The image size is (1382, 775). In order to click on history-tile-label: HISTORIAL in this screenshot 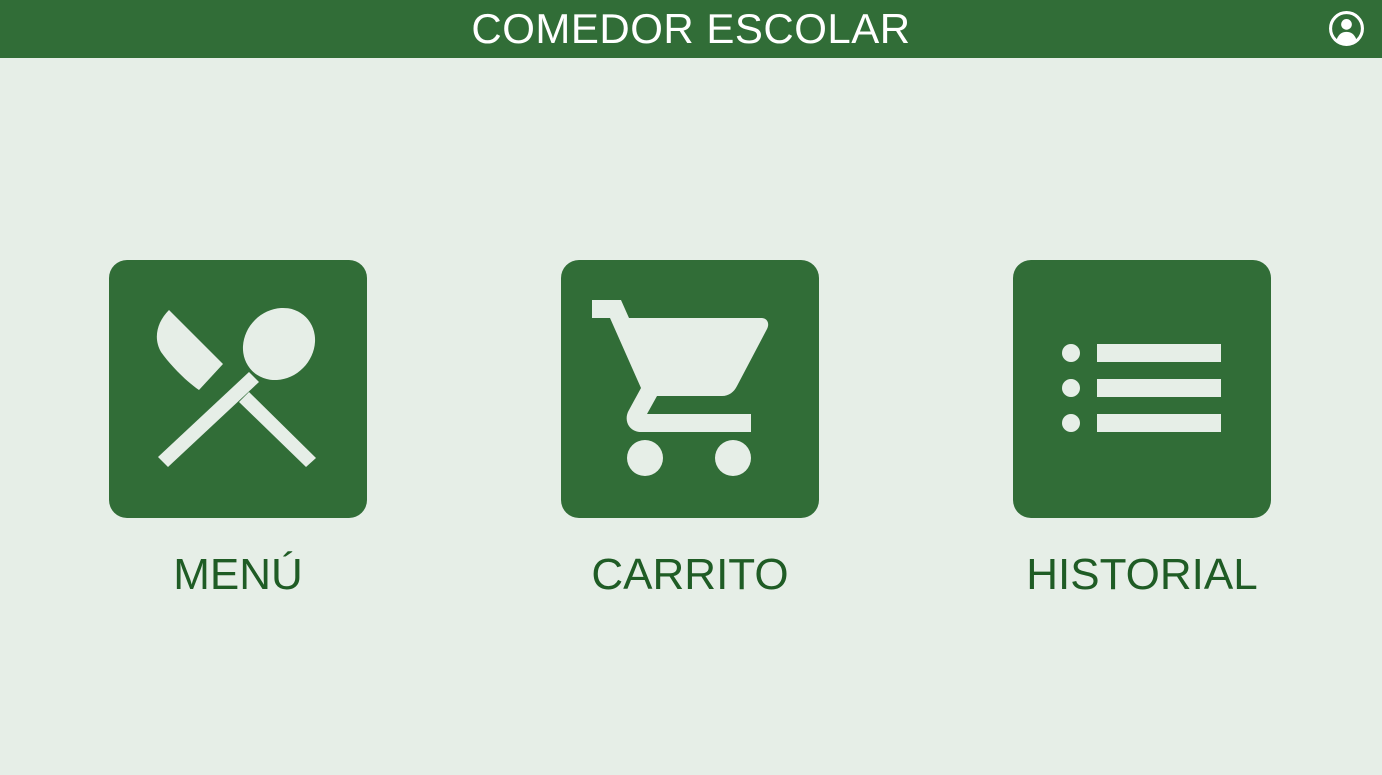, I will do `click(1142, 574)`.